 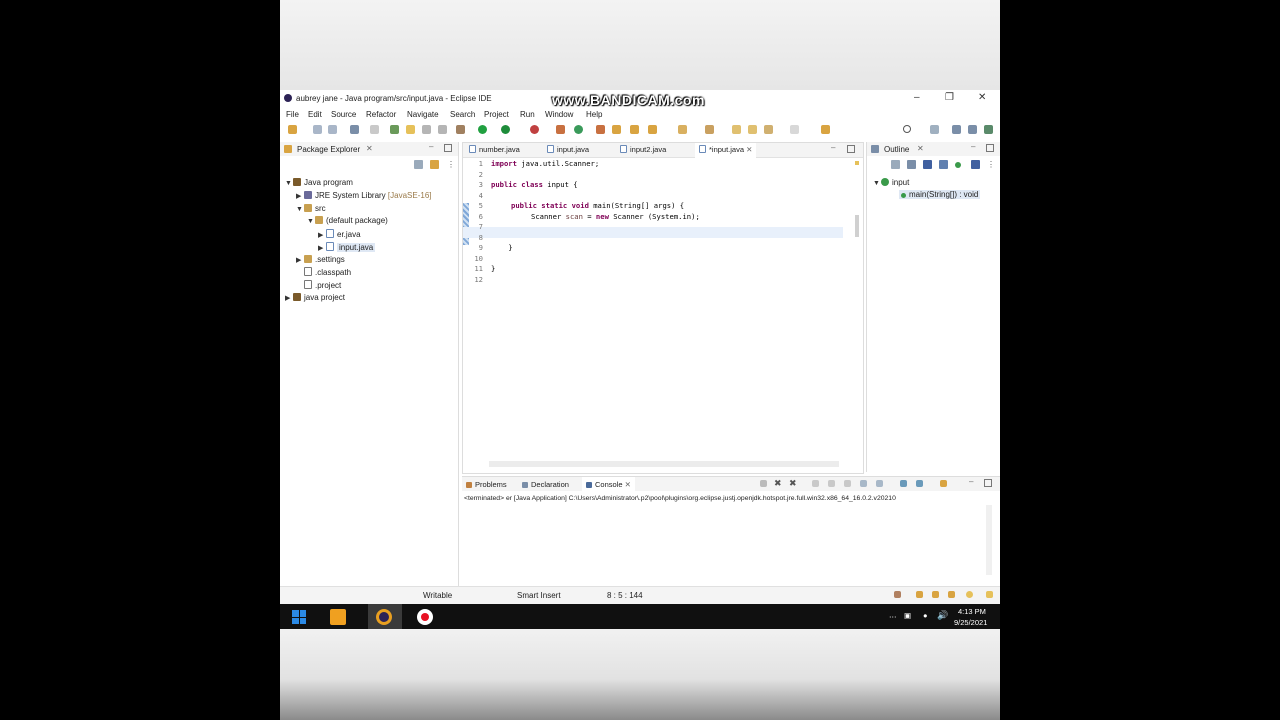 What do you see at coordinates (934, 129) in the screenshot?
I see `open-perspective-icon` at bounding box center [934, 129].